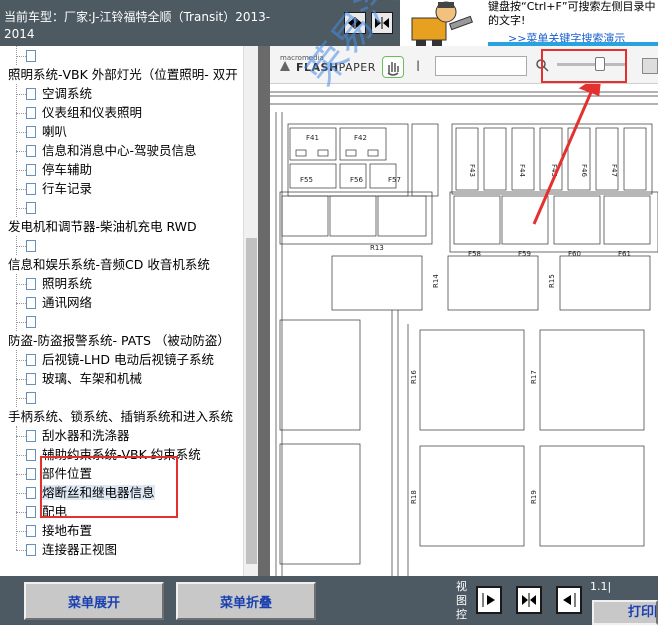 The width and height of the screenshot is (658, 625). What do you see at coordinates (572, 13) in the screenshot?
I see `search-hint-text: 键盘按“Ctrl+F”可搜索左侧目录中的文字!` at bounding box center [572, 13].